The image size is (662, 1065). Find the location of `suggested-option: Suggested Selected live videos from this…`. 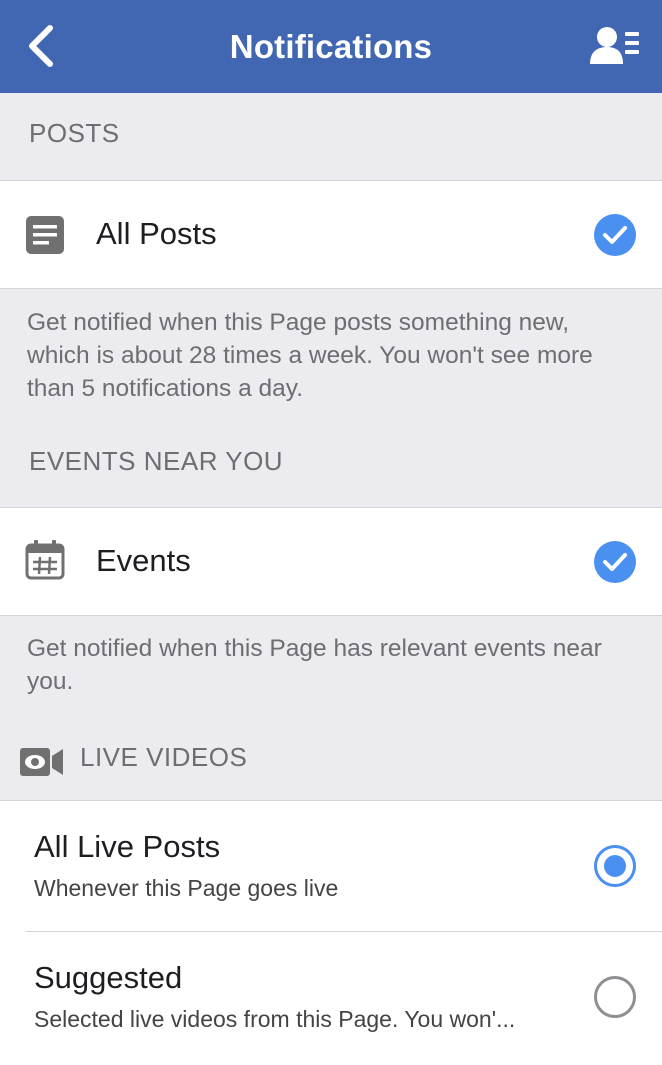

suggested-option: Suggested Selected live videos from this… is located at coordinates (331, 997).